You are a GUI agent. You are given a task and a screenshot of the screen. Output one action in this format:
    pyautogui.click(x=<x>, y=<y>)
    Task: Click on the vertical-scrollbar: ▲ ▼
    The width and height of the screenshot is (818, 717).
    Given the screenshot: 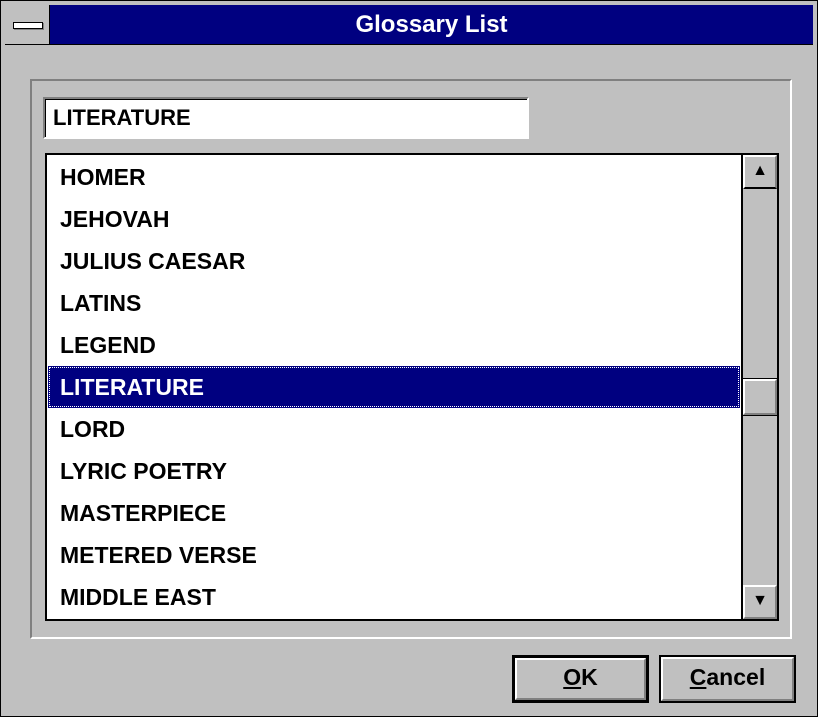 What is the action you would take?
    pyautogui.click(x=759, y=387)
    